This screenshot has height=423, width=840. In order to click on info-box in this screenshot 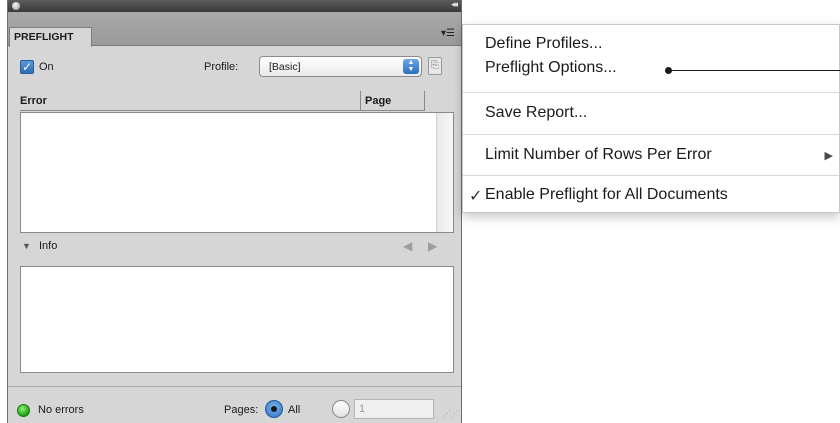, I will do `click(237, 319)`.